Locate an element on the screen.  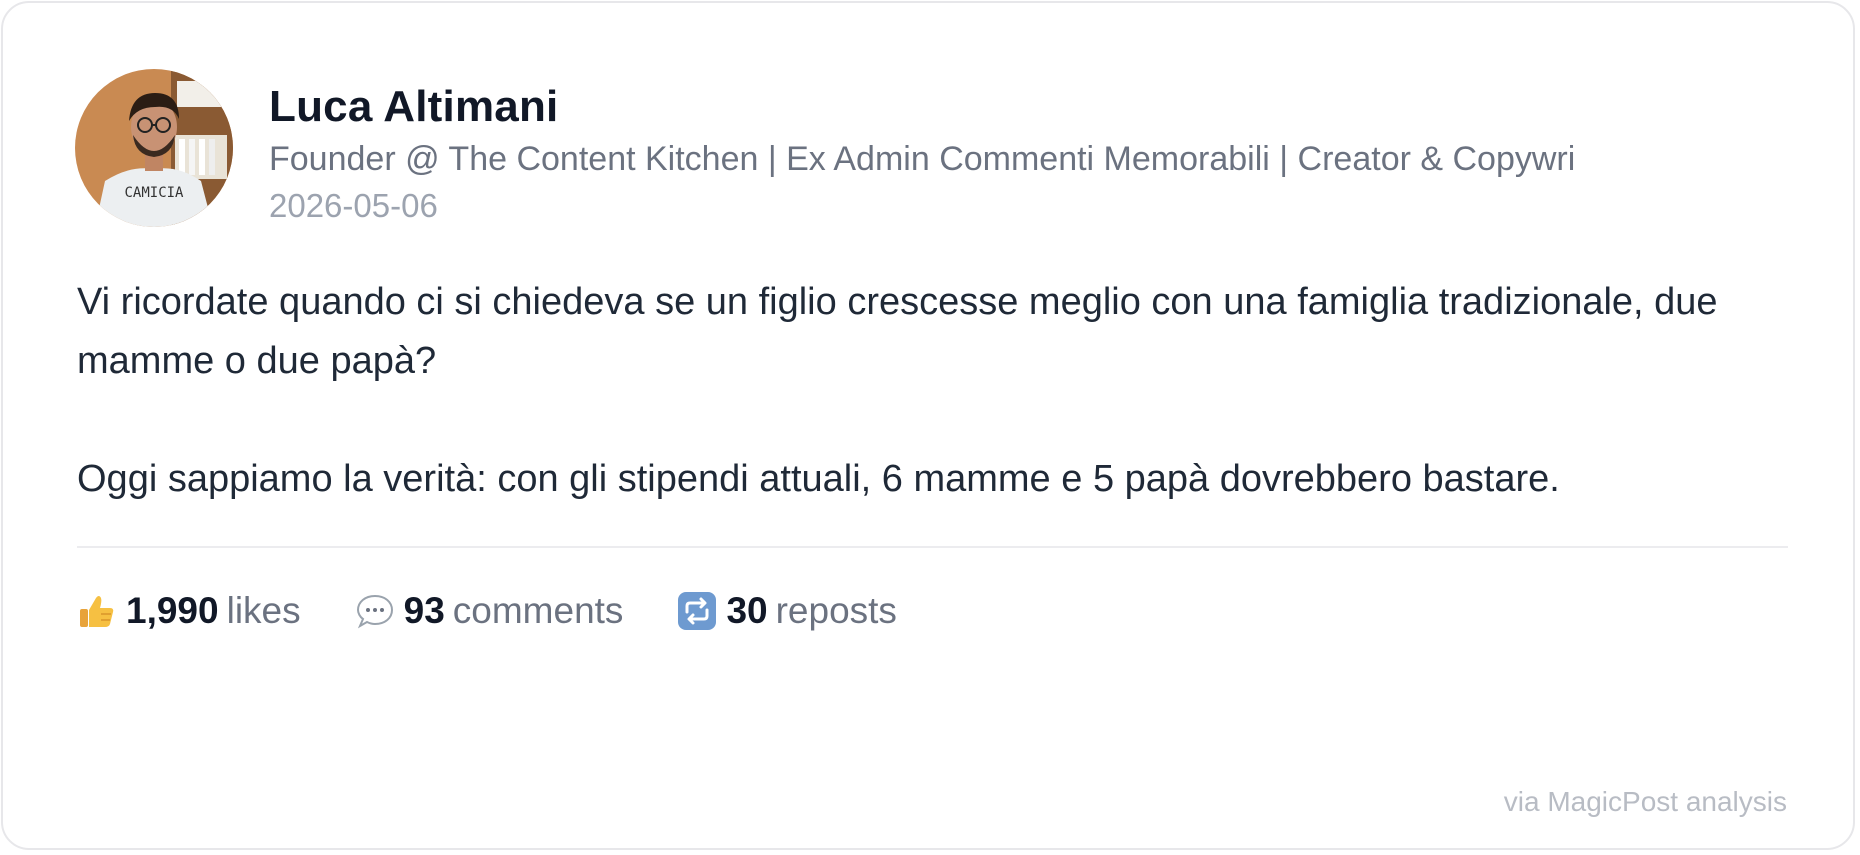
comments-stat: 93 comments is located at coordinates (489, 611).